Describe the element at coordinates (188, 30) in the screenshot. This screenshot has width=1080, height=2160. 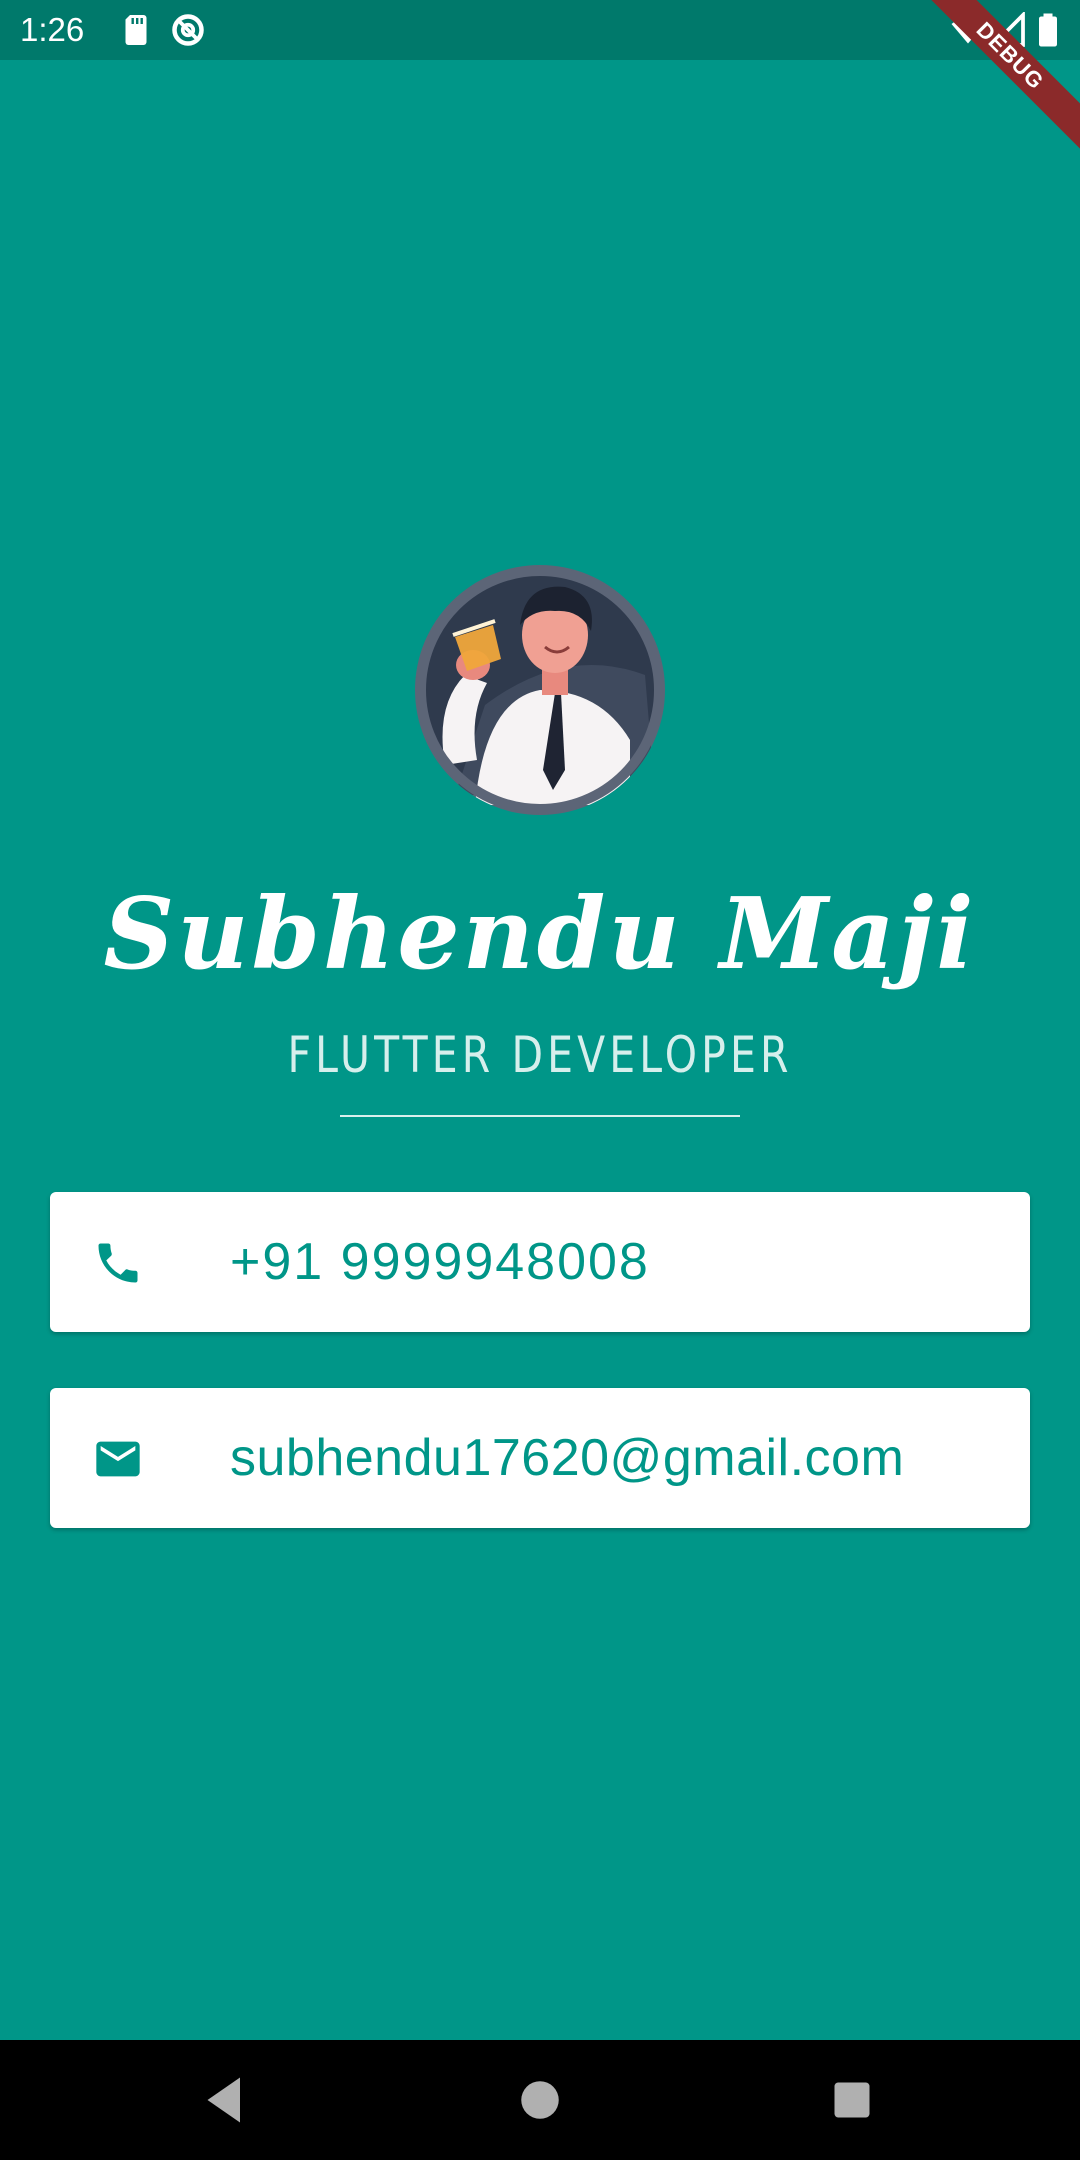
I see `data-saver-icon` at that location.